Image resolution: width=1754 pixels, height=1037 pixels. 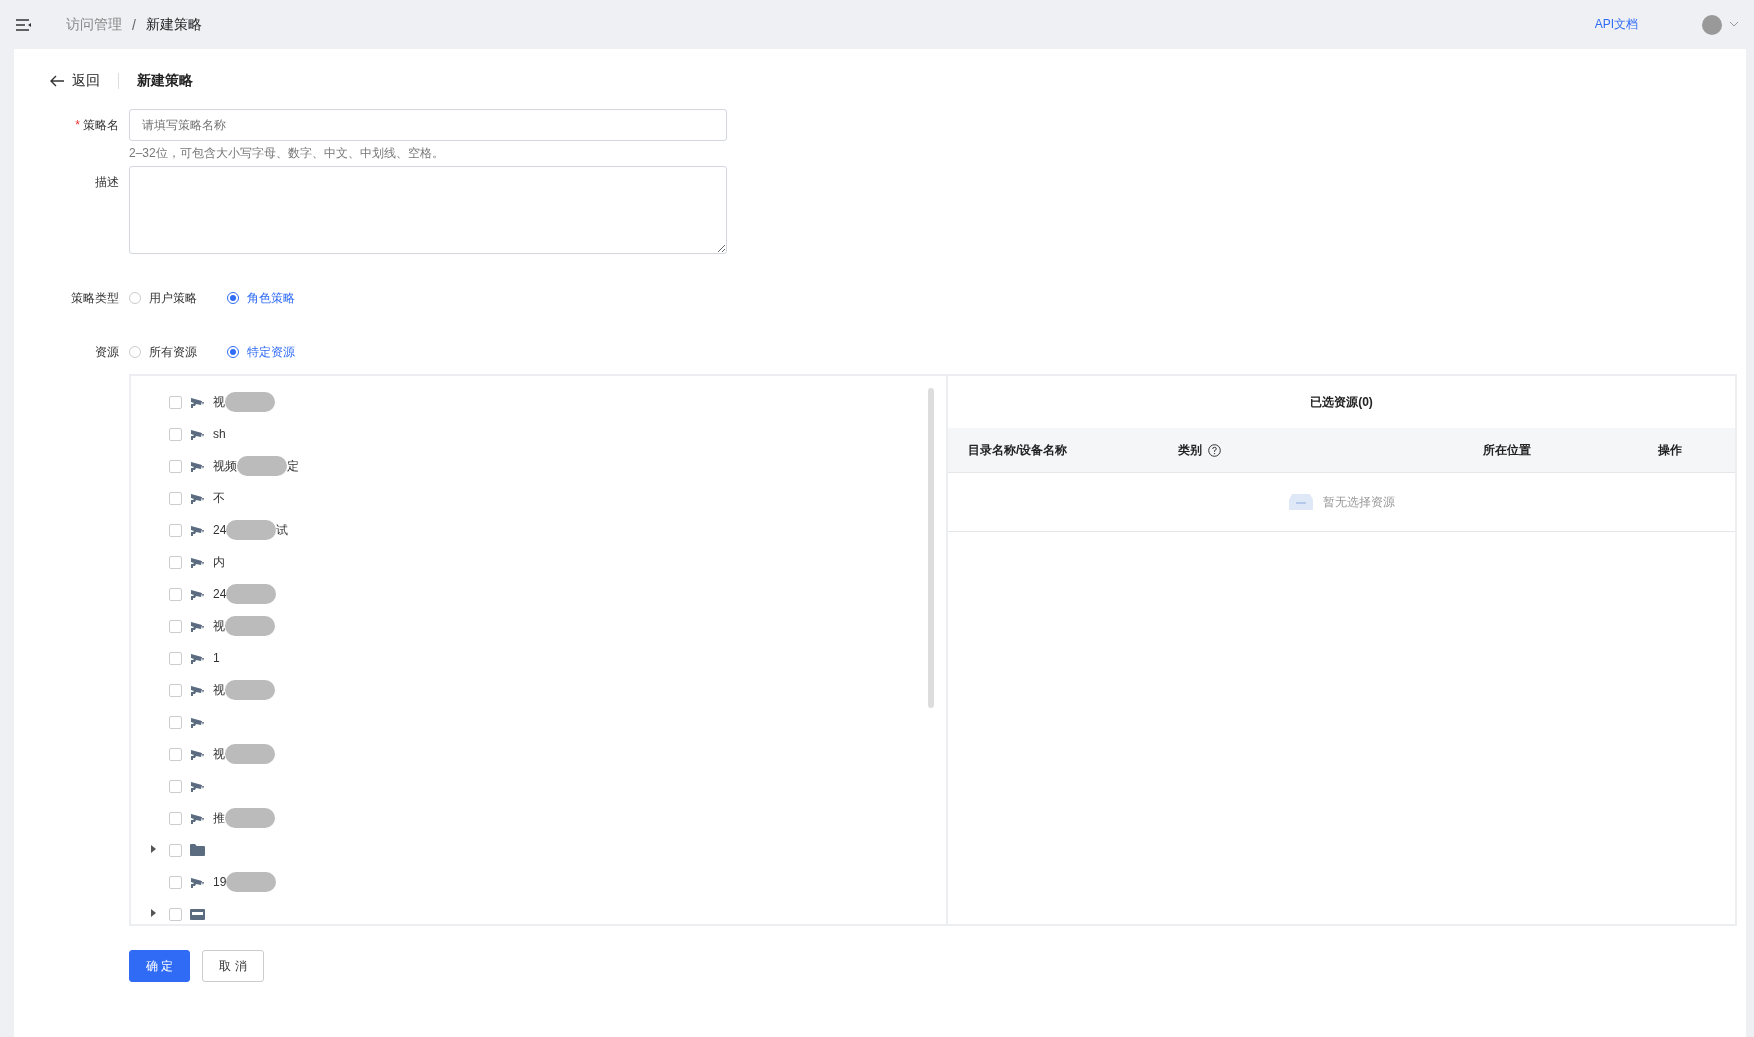 I want to click on hint-text: 2–32位，可包含大小写字母、数字、中文、中划线、空格。, so click(x=287, y=153).